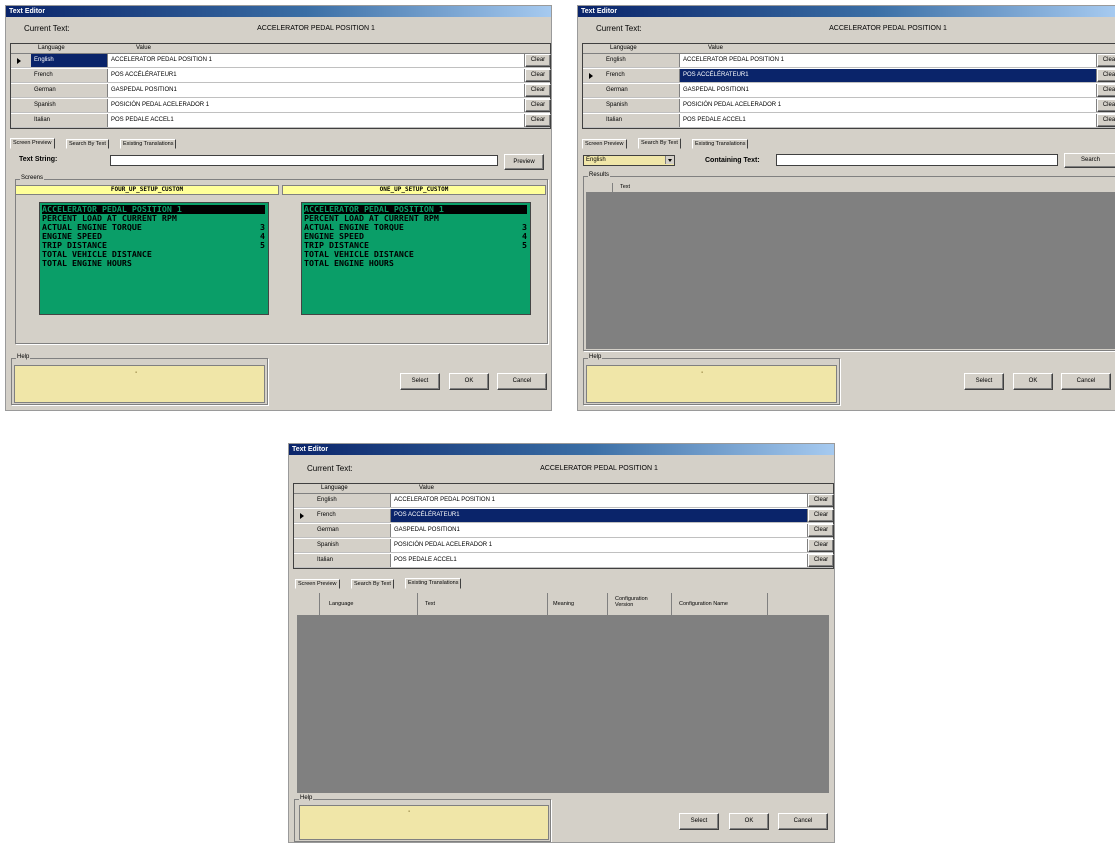 The height and width of the screenshot is (844, 1115). Describe the element at coordinates (607, 604) in the screenshot. I see `column-divider` at that location.